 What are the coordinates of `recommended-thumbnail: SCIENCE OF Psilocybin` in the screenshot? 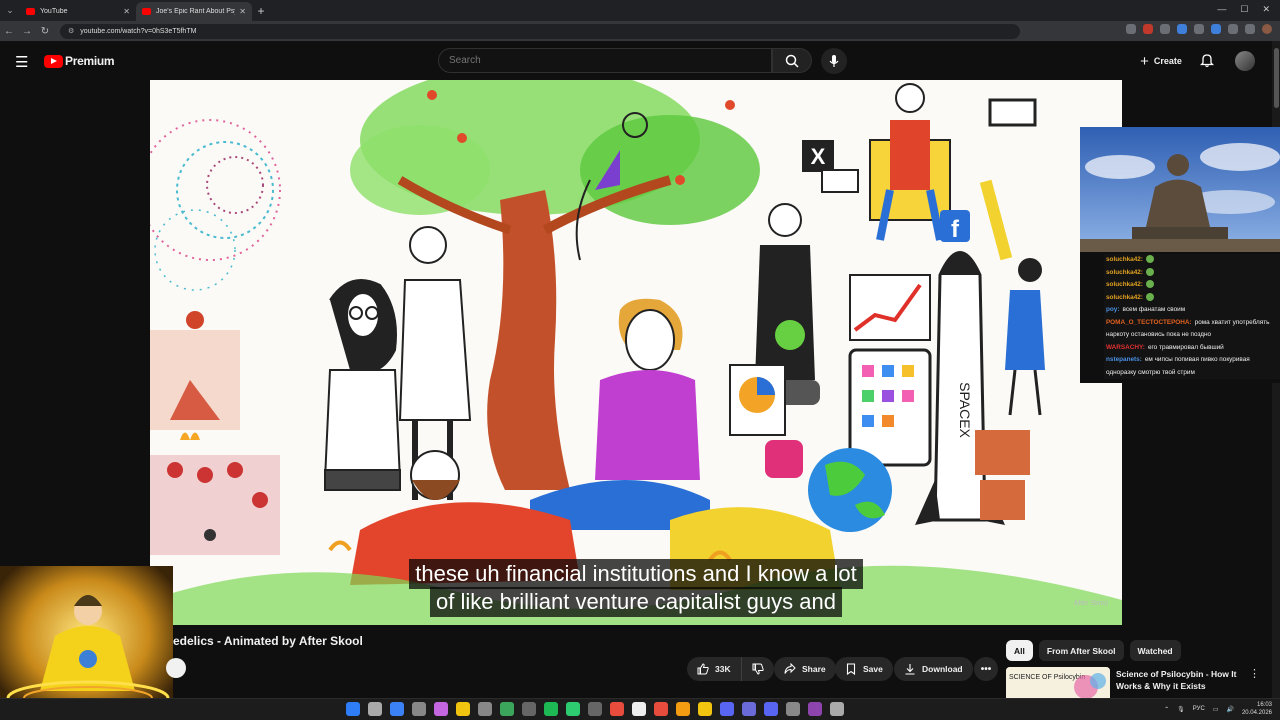 It's located at (1058, 684).